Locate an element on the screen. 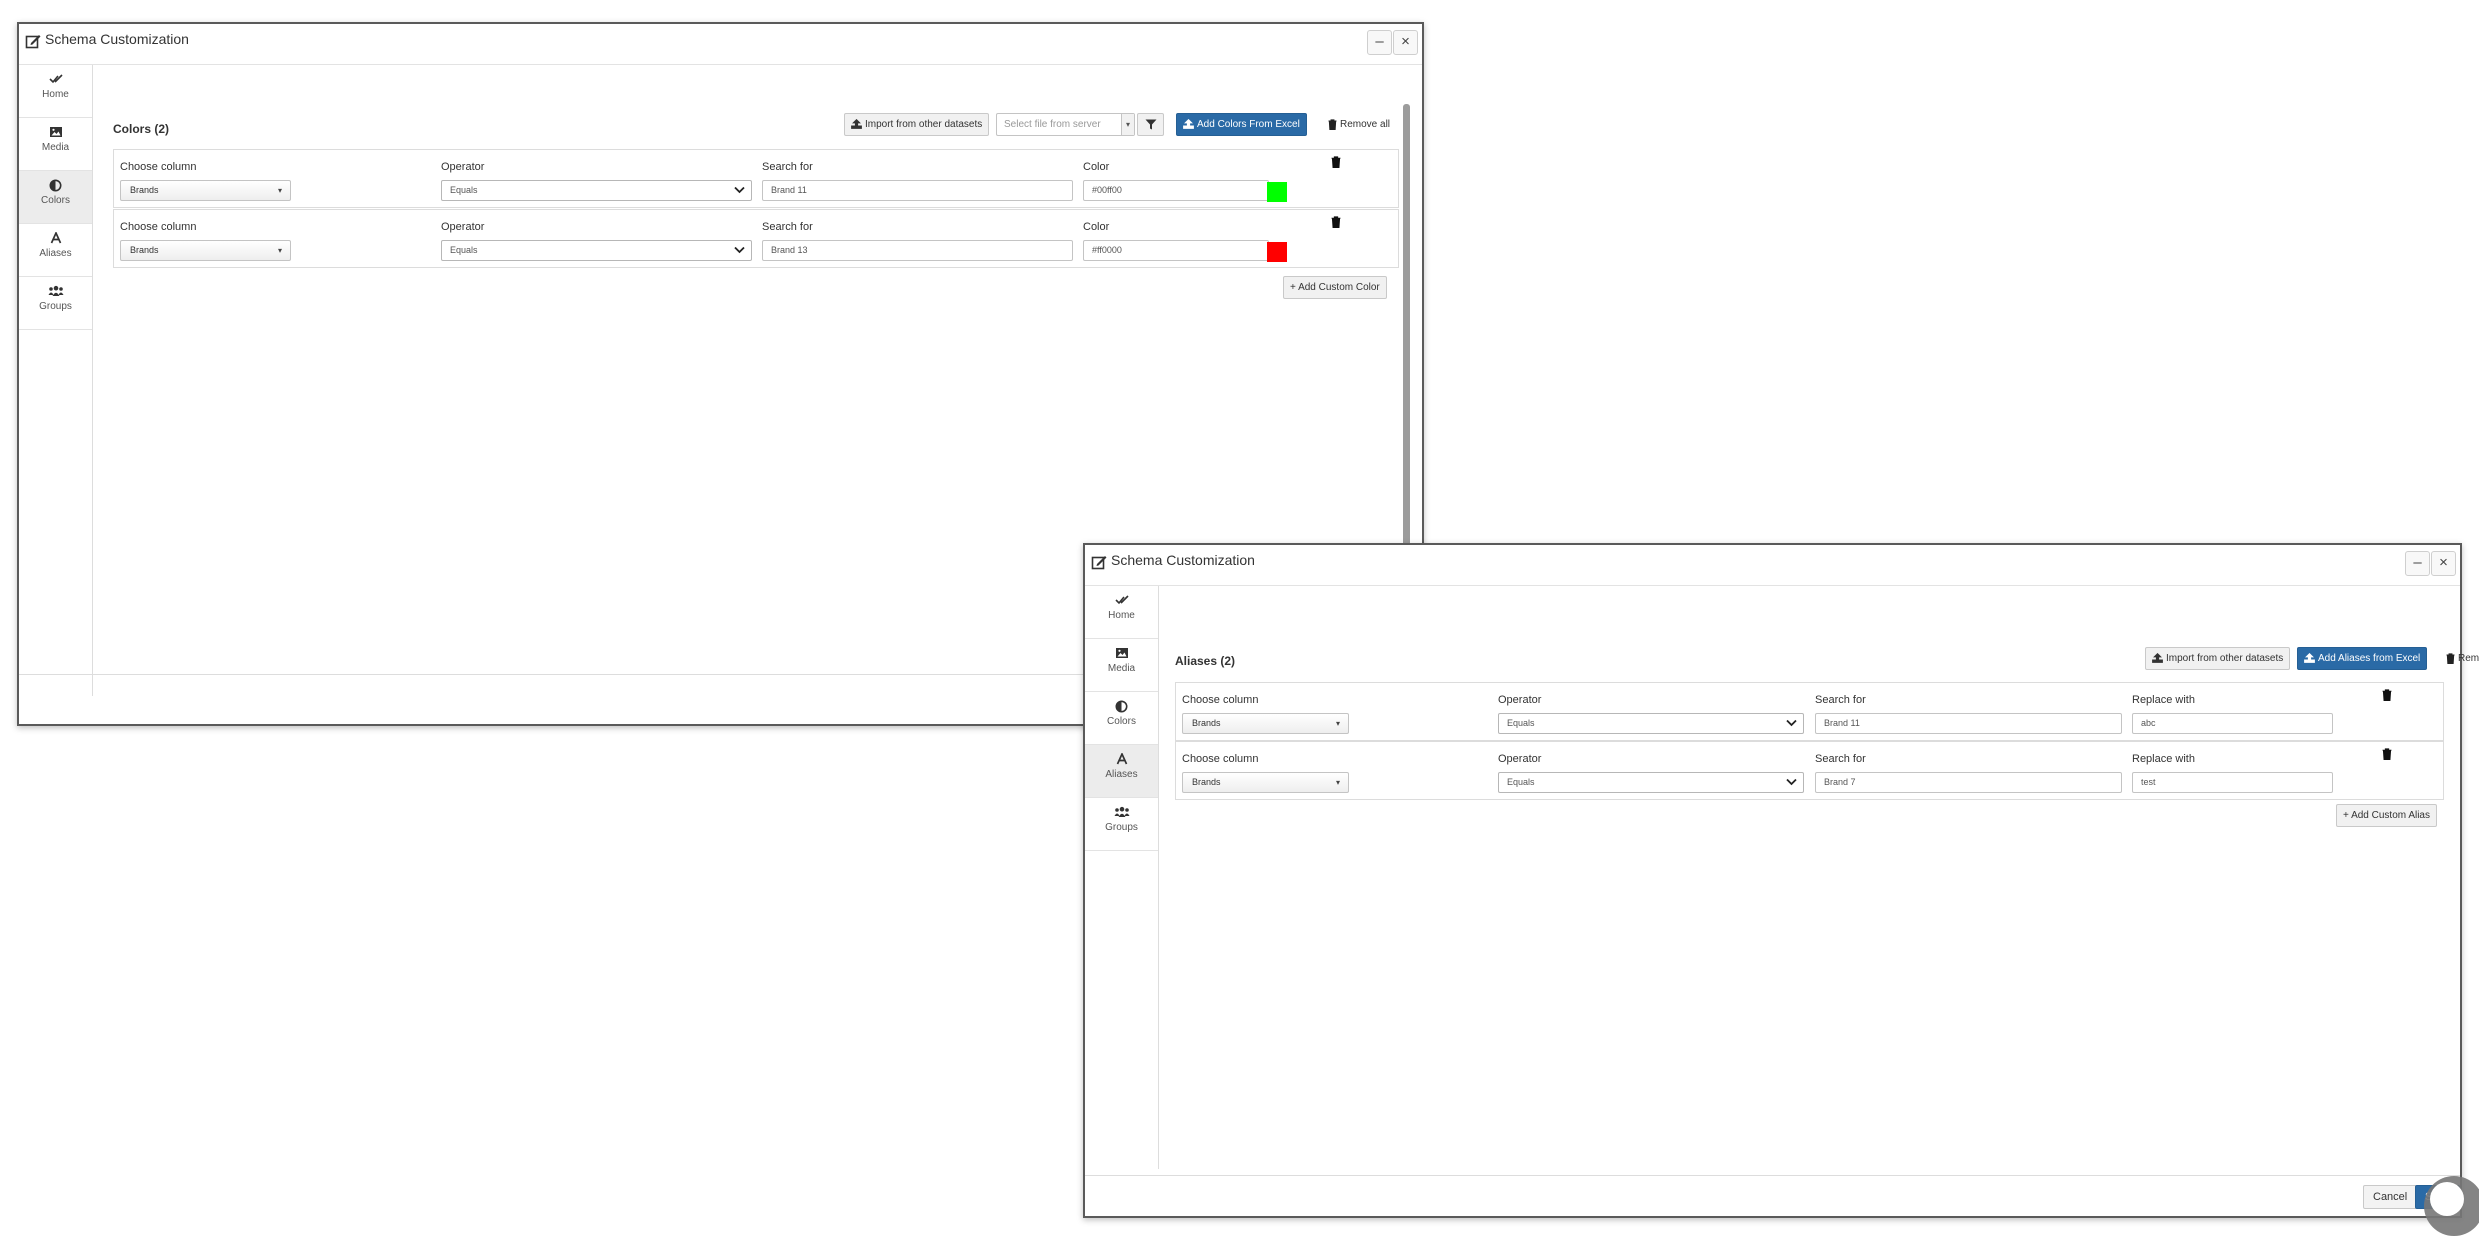 This screenshot has height=1243, width=2479. search-for-input: Brand 7 is located at coordinates (1968, 782).